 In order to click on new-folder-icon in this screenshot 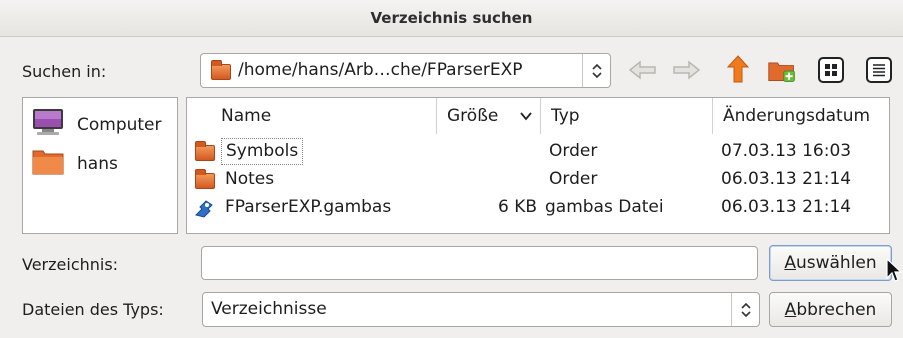, I will do `click(782, 70)`.